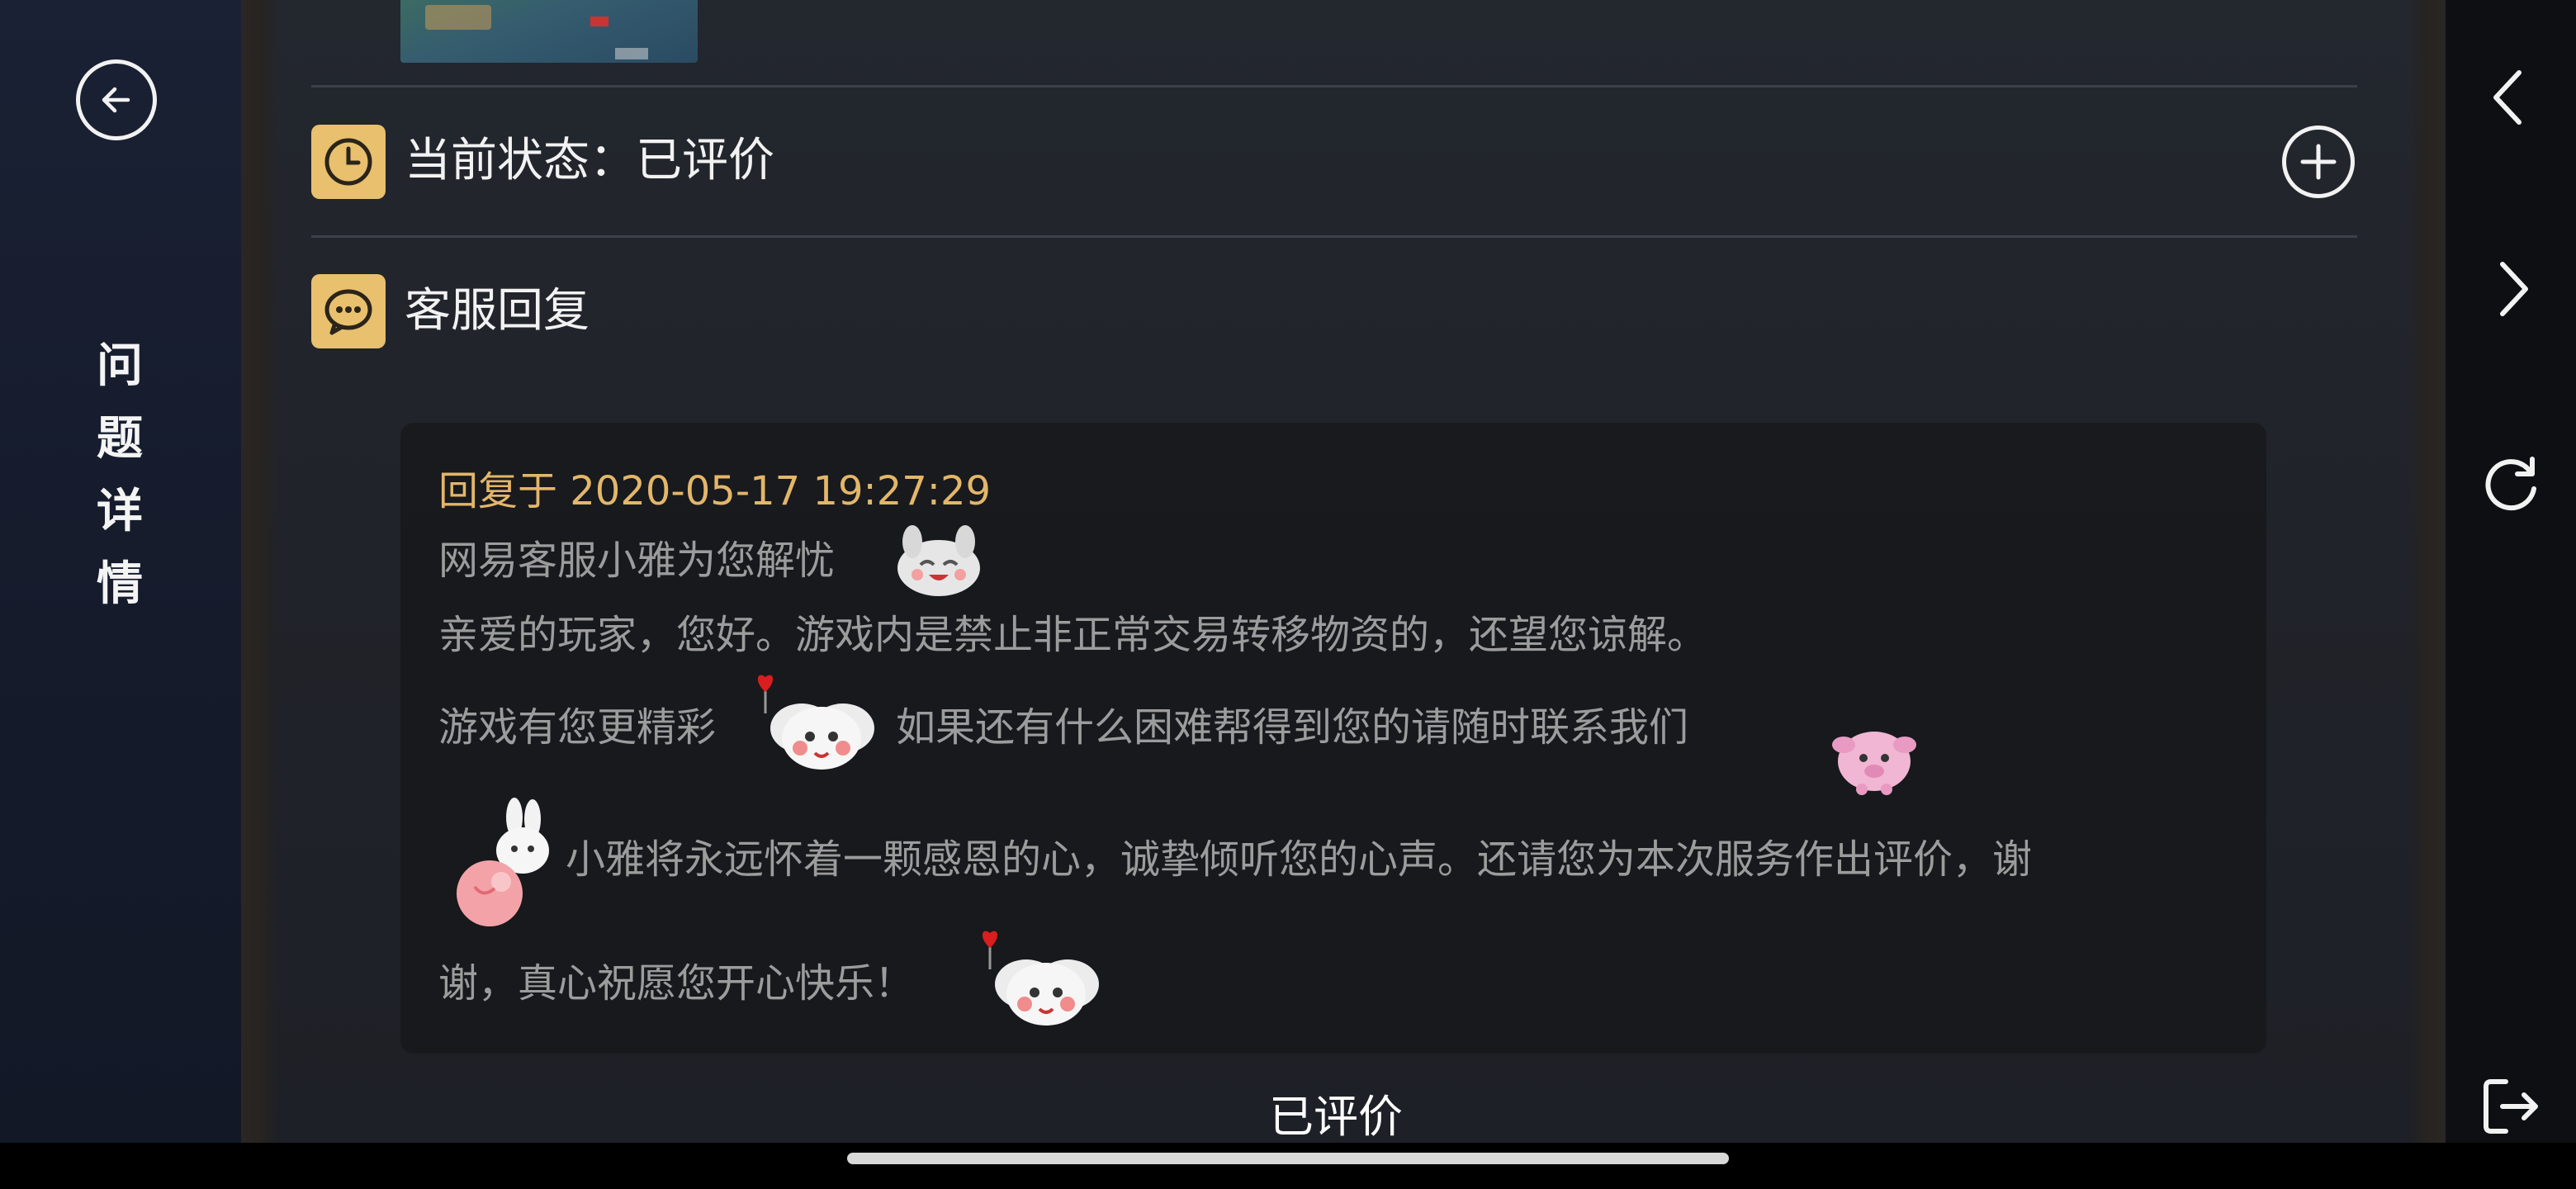  What do you see at coordinates (497, 311) in the screenshot?
I see `reply-section-label: 客服回复` at bounding box center [497, 311].